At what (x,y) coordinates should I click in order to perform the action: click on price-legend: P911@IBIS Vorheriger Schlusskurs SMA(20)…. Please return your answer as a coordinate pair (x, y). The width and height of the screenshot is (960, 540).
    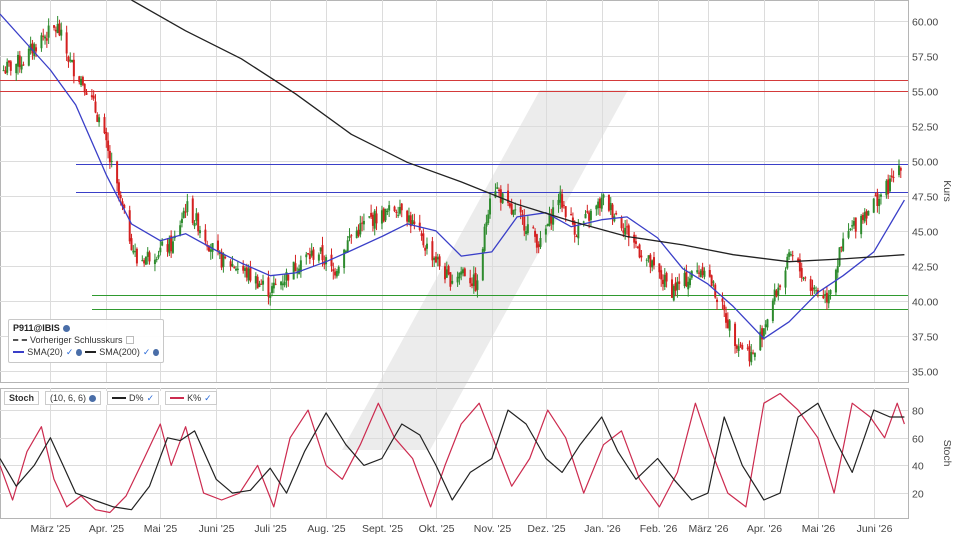
    Looking at the image, I should click on (86, 341).